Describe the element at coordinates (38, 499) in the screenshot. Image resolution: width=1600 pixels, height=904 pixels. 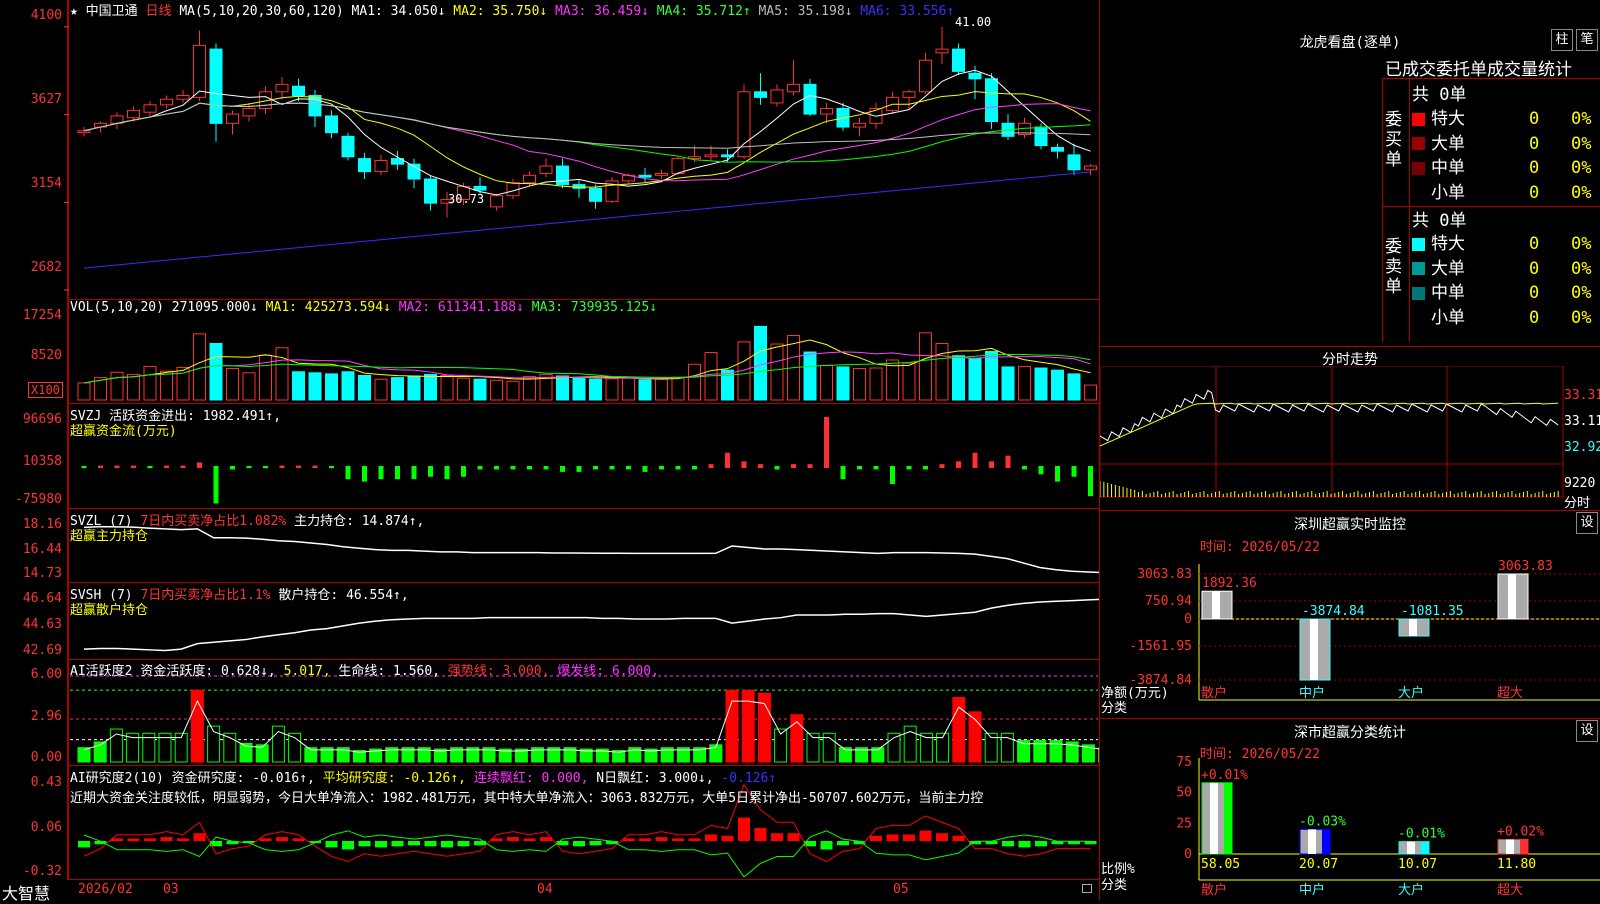
I see `svzj-axis-label: -75980` at that location.